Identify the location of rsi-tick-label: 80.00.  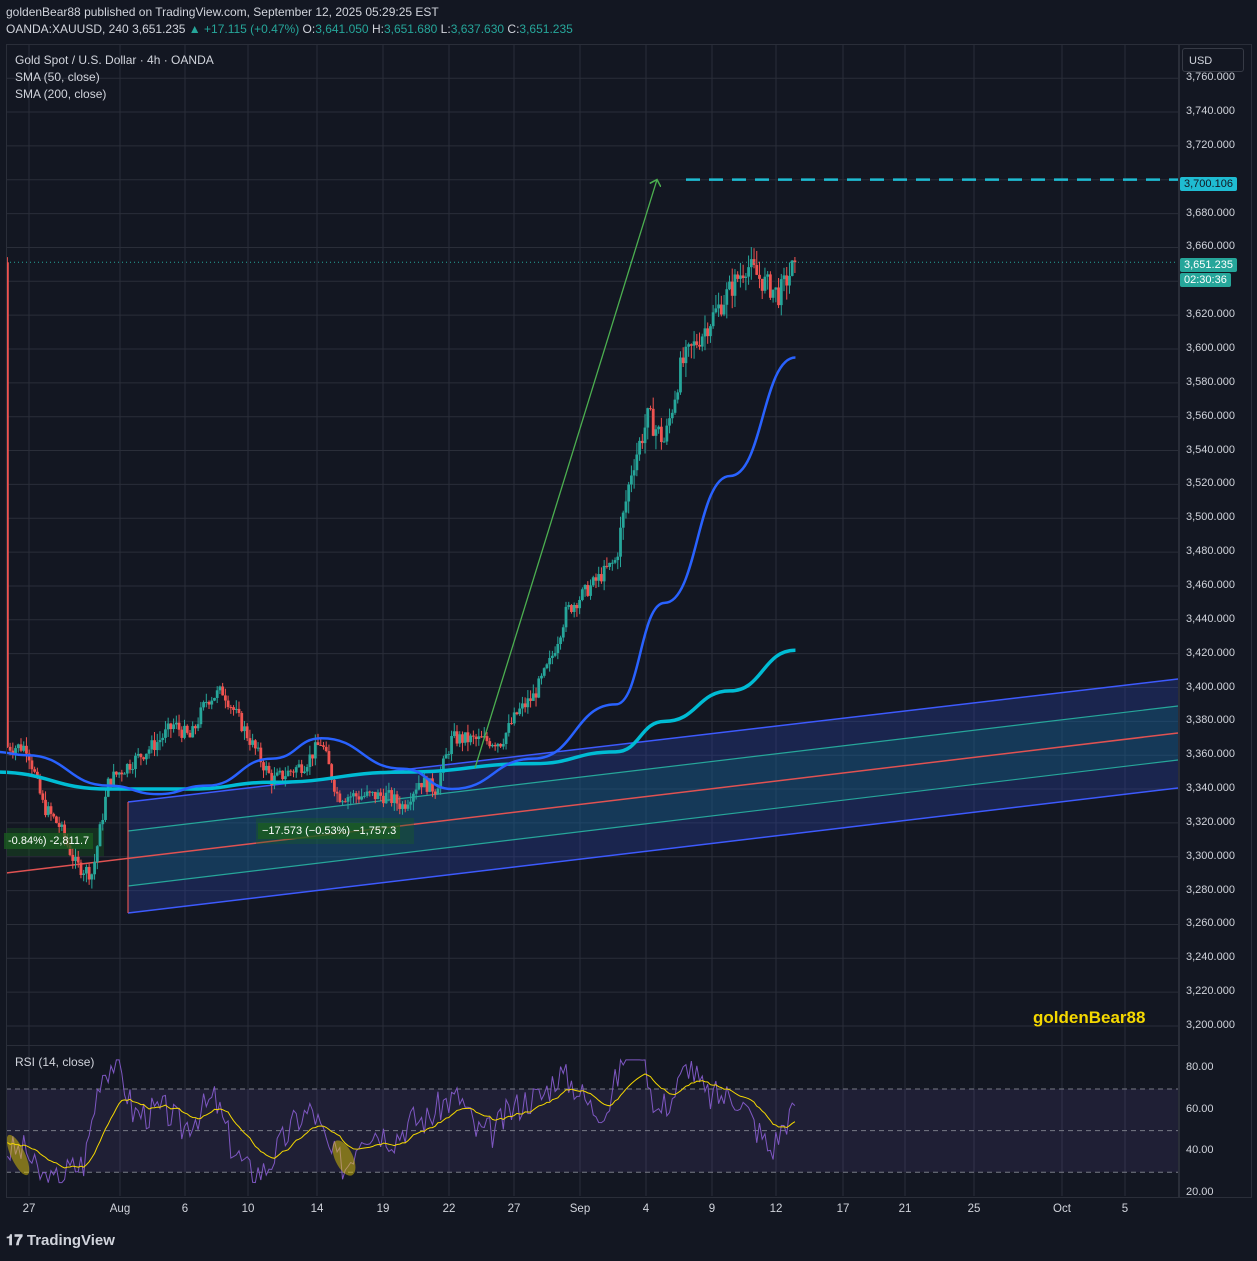
(1200, 1067).